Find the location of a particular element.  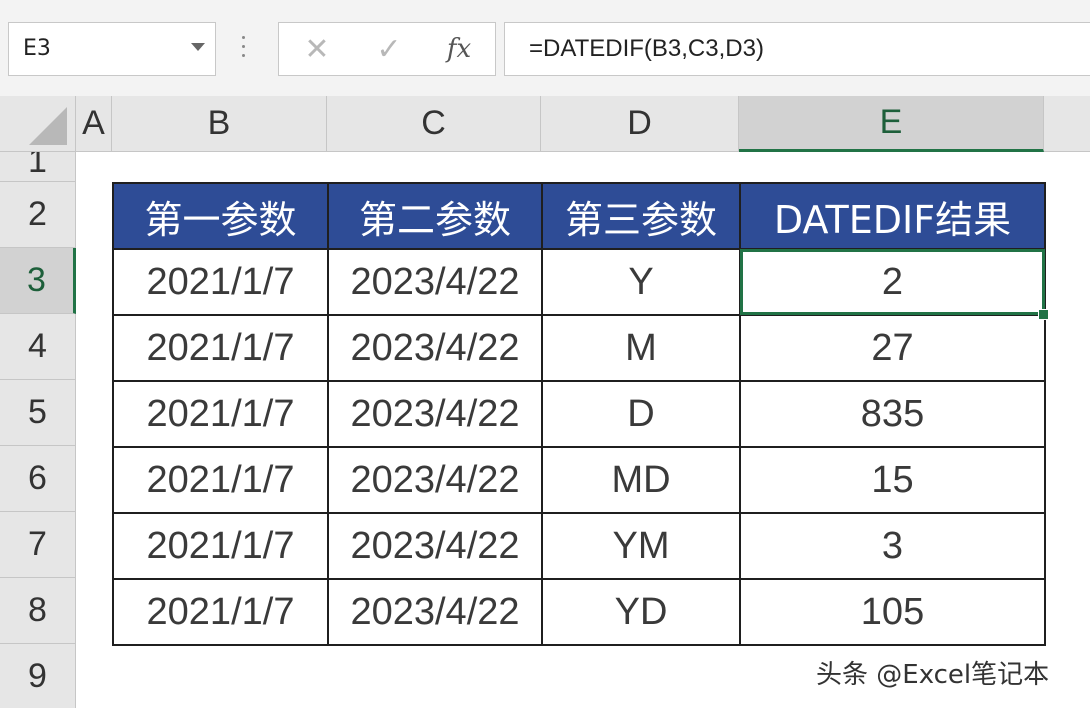

table-cell: Y is located at coordinates (641, 282).